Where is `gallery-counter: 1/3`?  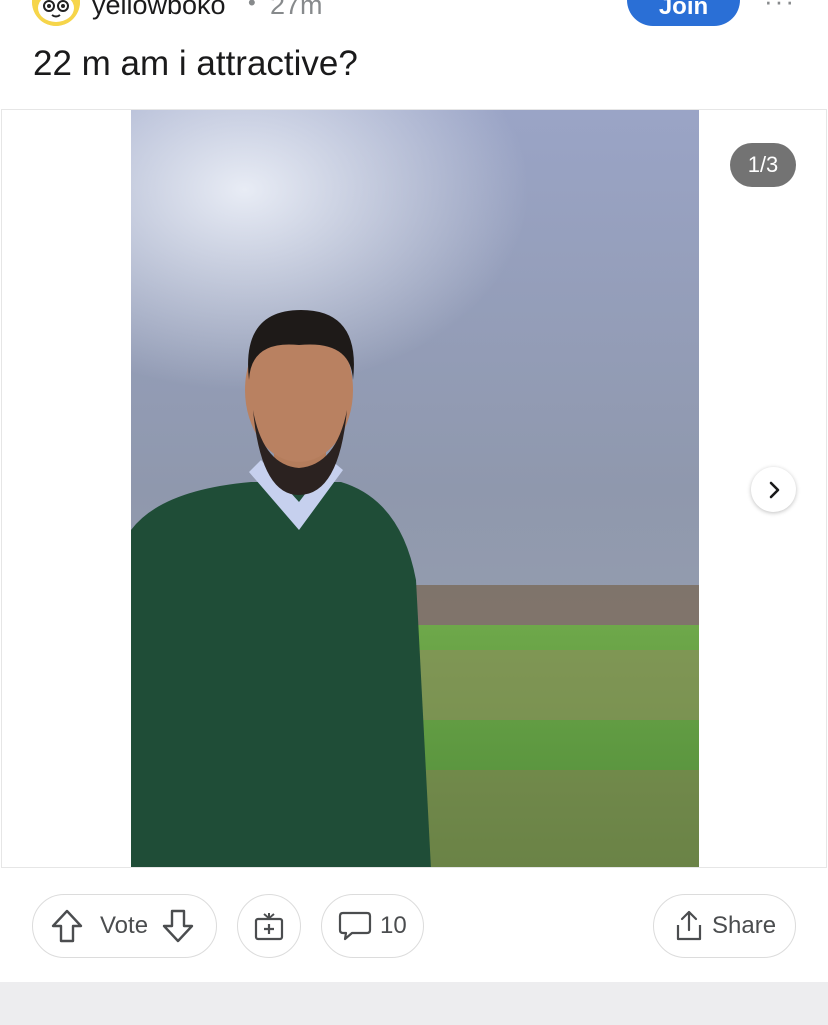
gallery-counter: 1/3 is located at coordinates (763, 165).